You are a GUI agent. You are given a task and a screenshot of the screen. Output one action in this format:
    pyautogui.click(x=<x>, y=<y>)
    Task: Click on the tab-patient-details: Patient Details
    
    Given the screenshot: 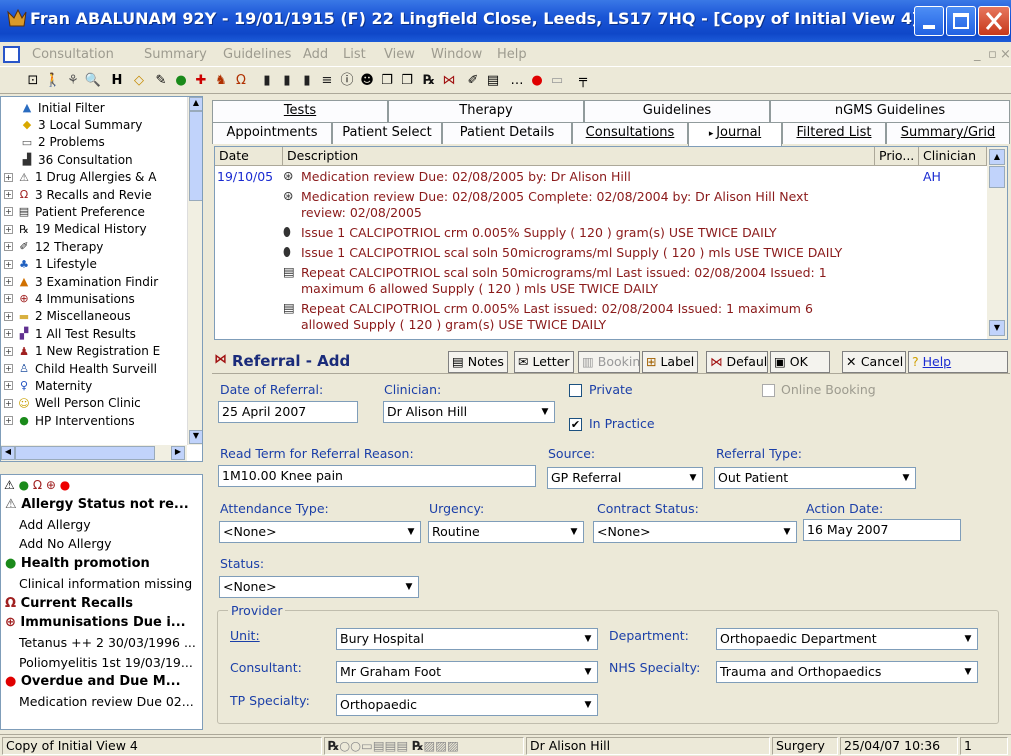 What is the action you would take?
    pyautogui.click(x=507, y=133)
    